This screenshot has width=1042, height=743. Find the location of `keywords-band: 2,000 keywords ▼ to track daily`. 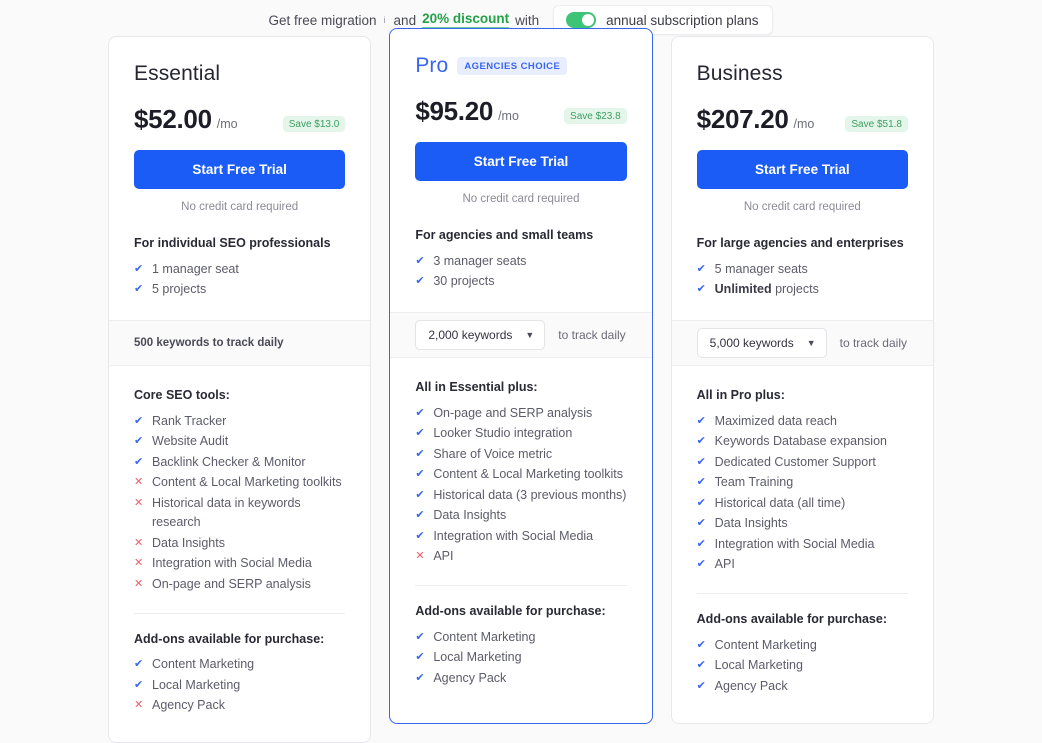

keywords-band: 2,000 keywords ▼ to track daily is located at coordinates (521, 335).